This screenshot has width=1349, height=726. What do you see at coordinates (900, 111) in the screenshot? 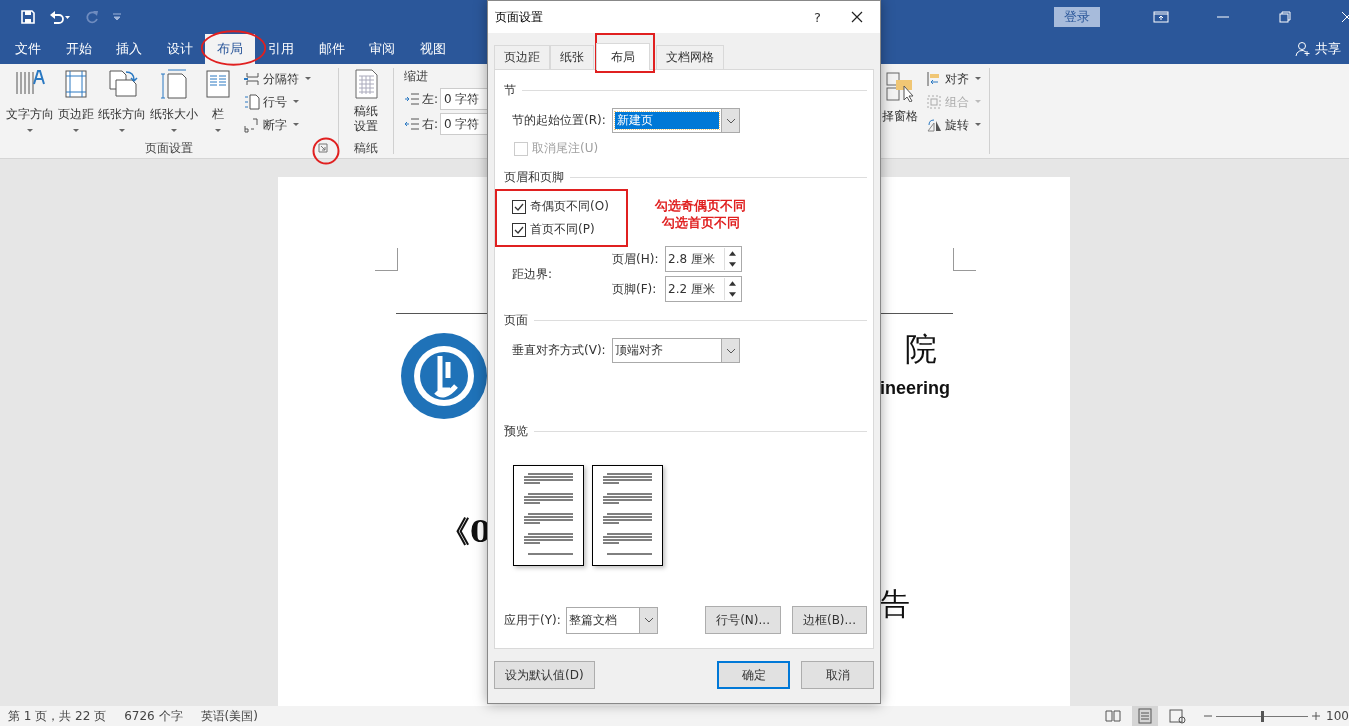
I see `ribbon-button: 择窗格` at bounding box center [900, 111].